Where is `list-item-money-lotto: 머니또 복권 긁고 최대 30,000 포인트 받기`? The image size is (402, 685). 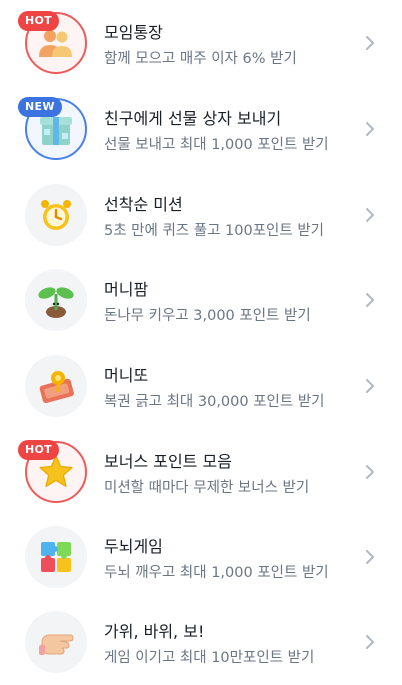
list-item-money-lotto: 머니또 복권 긁고 최대 30,000 포인트 받기 is located at coordinates (201, 386).